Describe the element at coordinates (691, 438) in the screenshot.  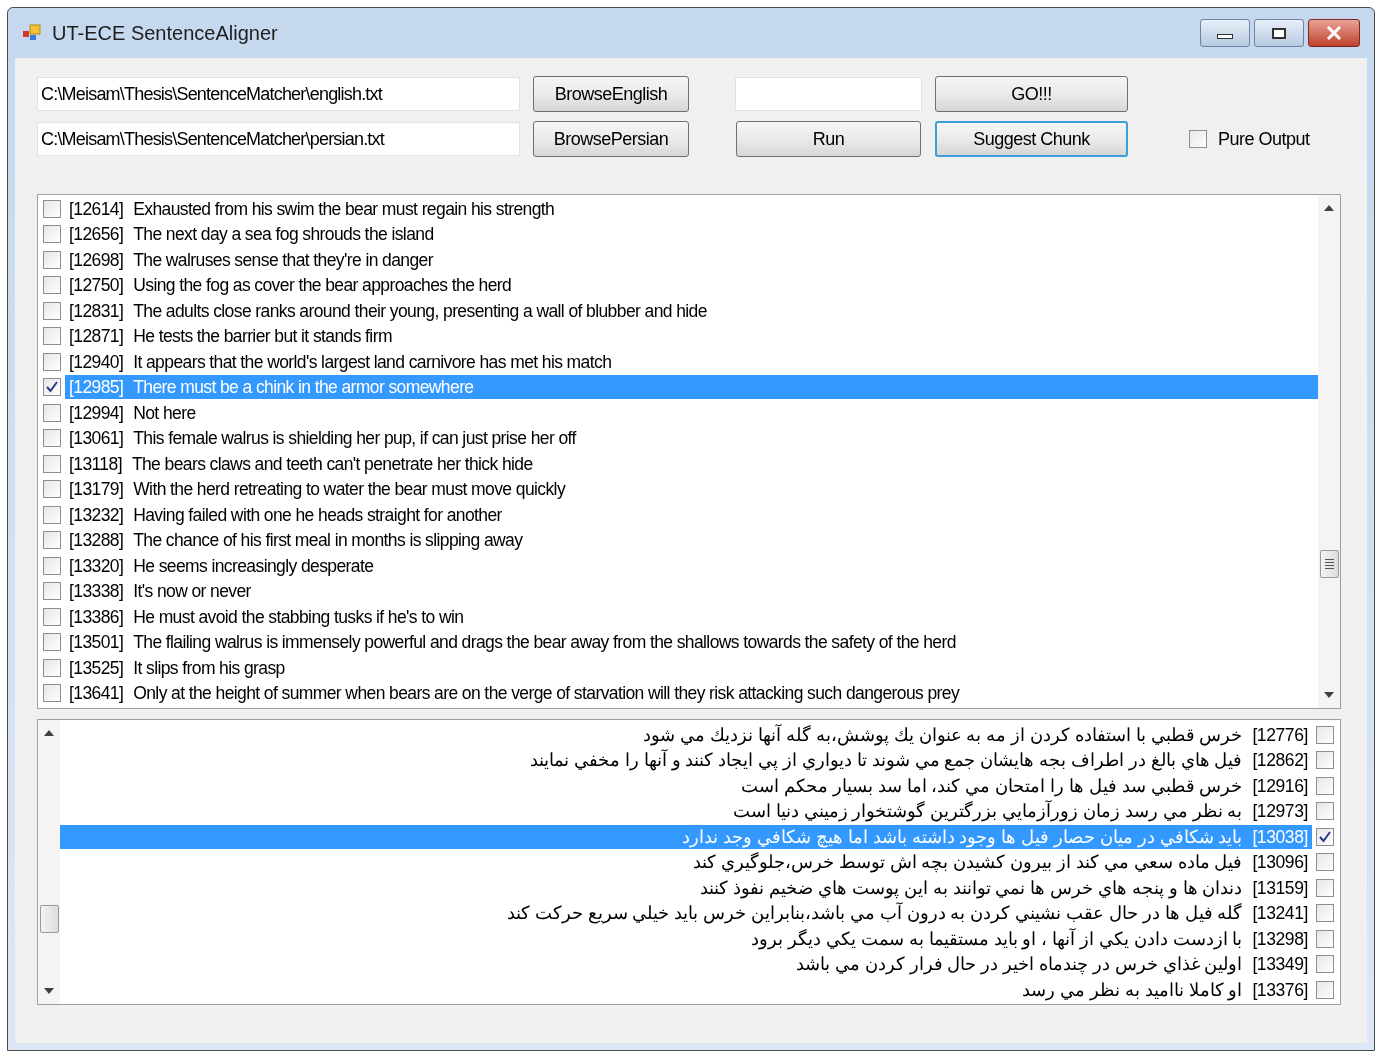
I see `list-item: [13061] This female walrus is shielding her pup, if can just prise her off` at that location.